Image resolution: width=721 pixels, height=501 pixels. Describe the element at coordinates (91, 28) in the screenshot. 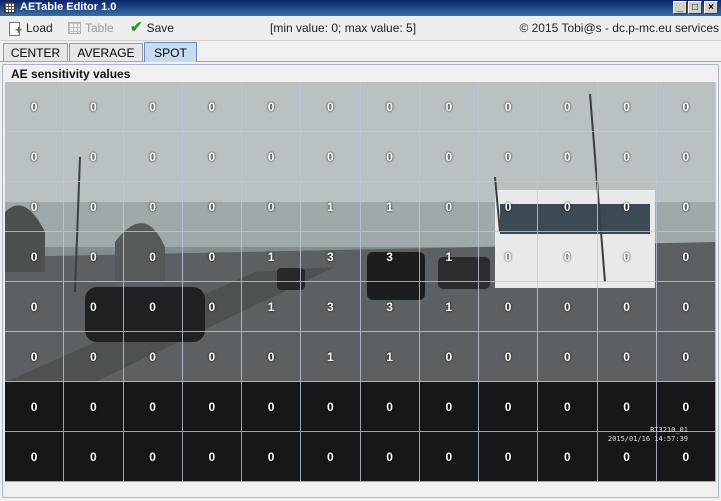

I see `table-button: Table` at that location.